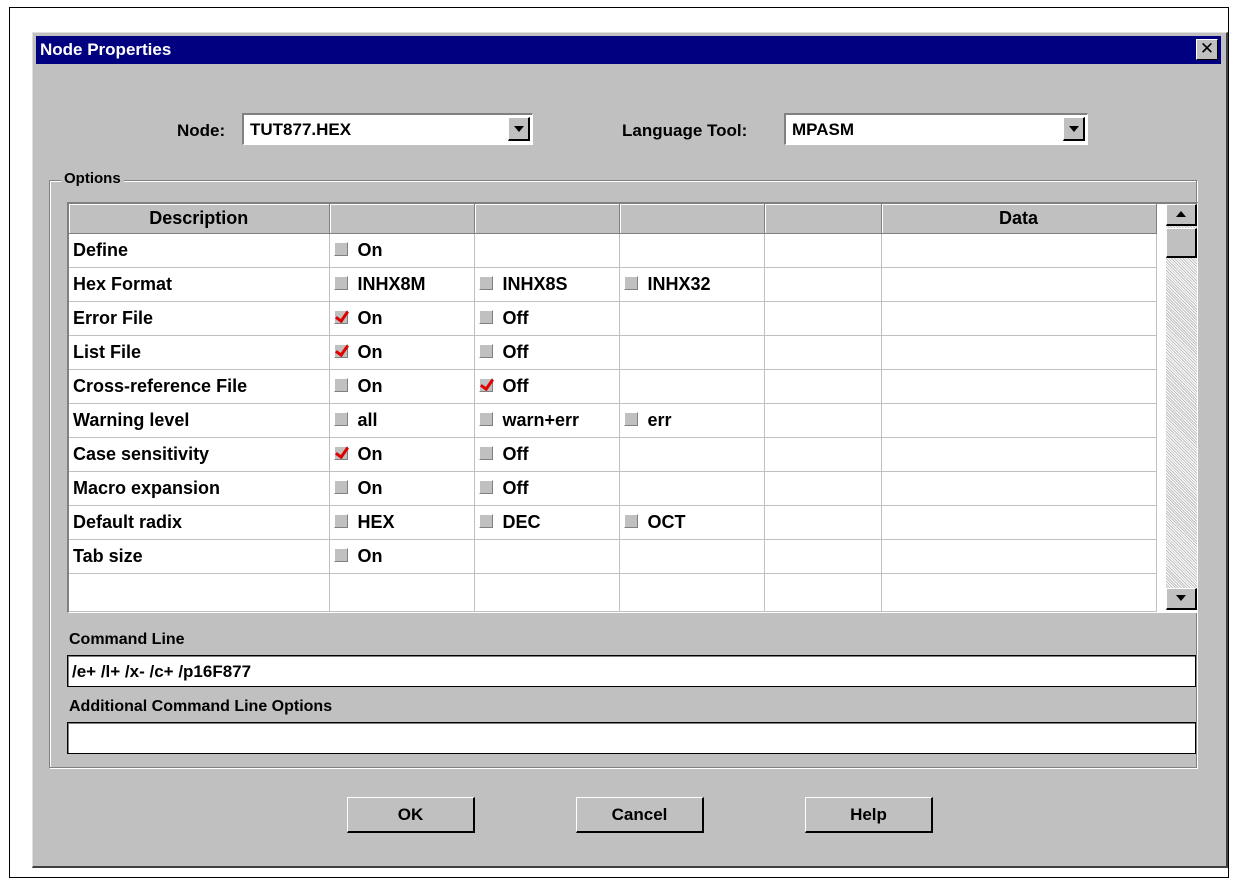 Image resolution: width=1253 pixels, height=884 pixels. Describe the element at coordinates (402, 522) in the screenshot. I see `option-checkbox: HEX` at that location.